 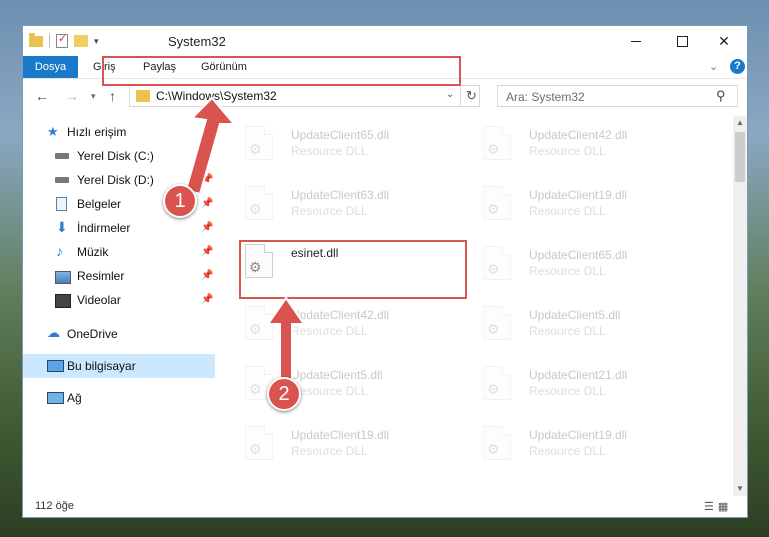 What do you see at coordinates (713, 66) in the screenshot?
I see `expand-ribbon-icon: ⌄` at bounding box center [713, 66].